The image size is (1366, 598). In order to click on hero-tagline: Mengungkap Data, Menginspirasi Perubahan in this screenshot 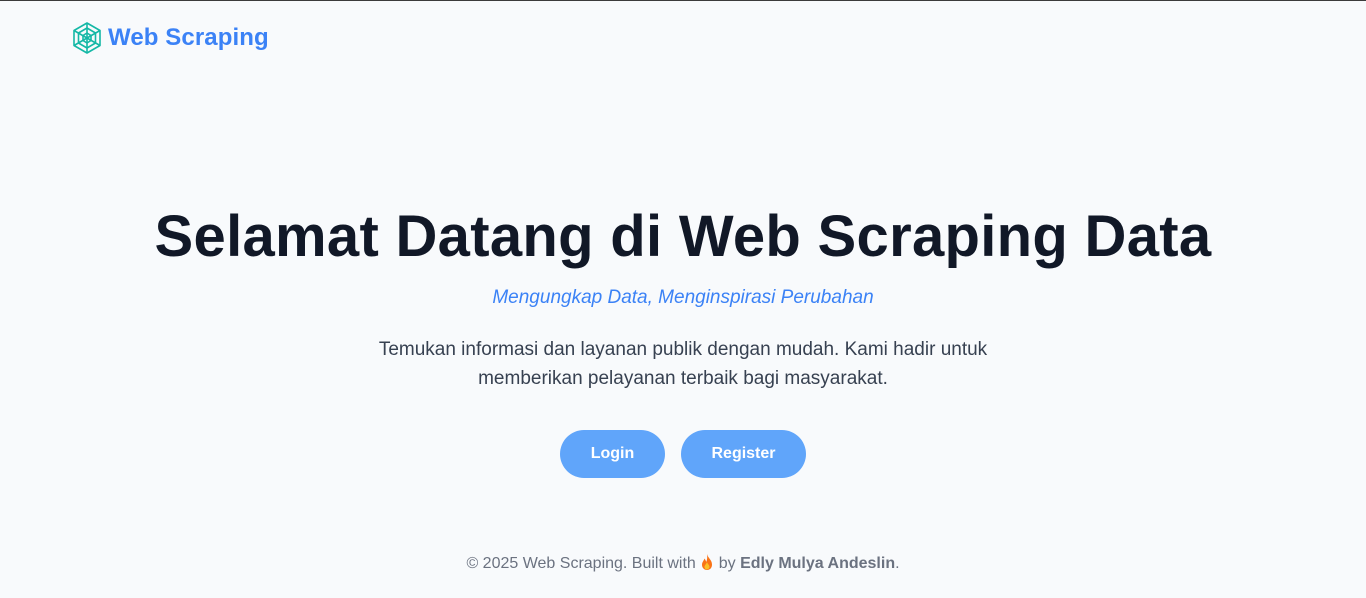, I will do `click(683, 297)`.